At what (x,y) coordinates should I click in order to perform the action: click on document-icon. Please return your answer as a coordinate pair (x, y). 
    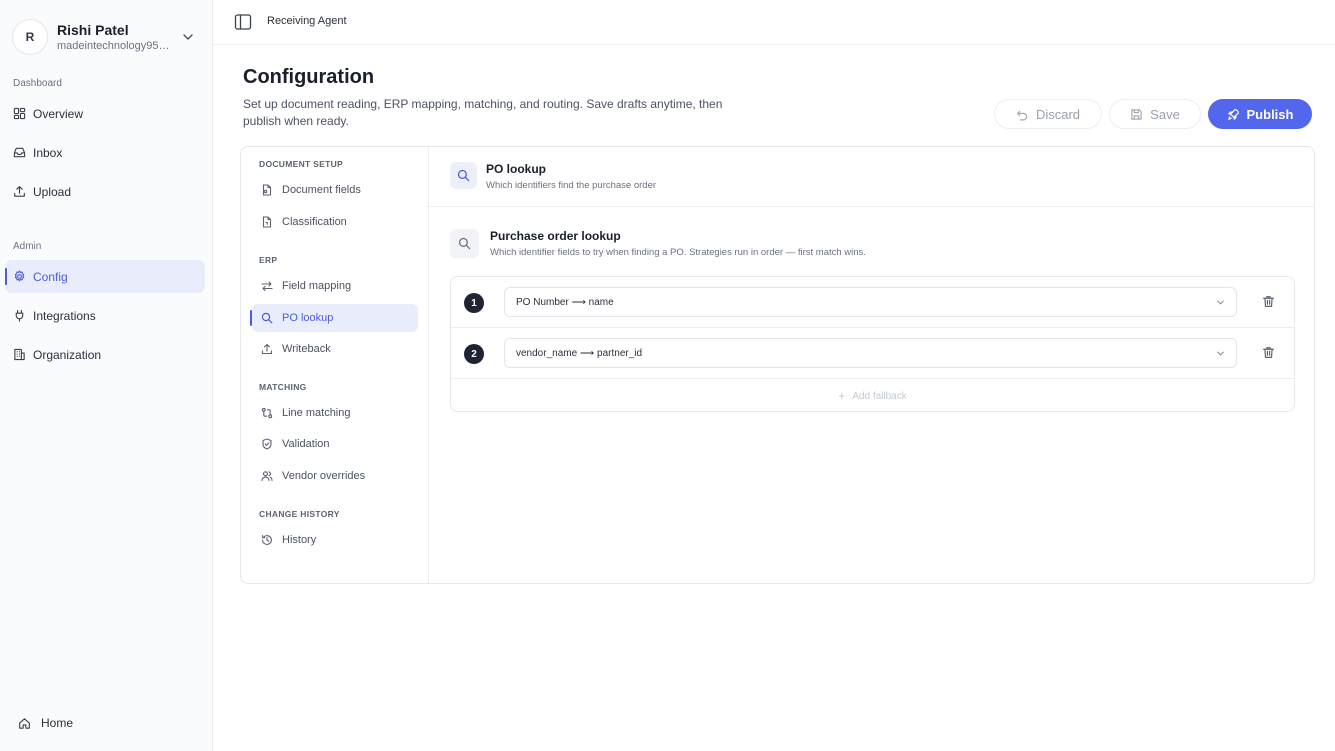
    Looking at the image, I should click on (267, 190).